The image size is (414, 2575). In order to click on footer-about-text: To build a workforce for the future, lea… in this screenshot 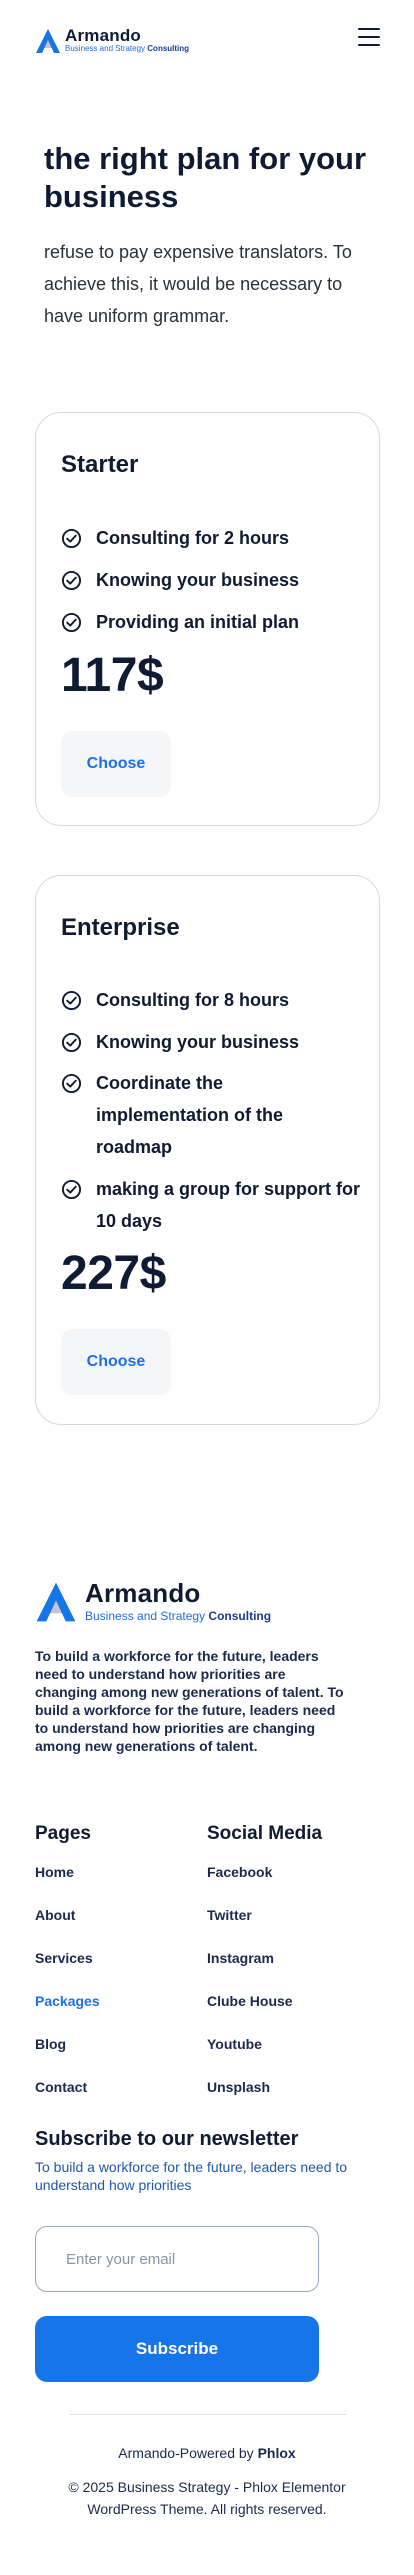, I will do `click(189, 1701)`.